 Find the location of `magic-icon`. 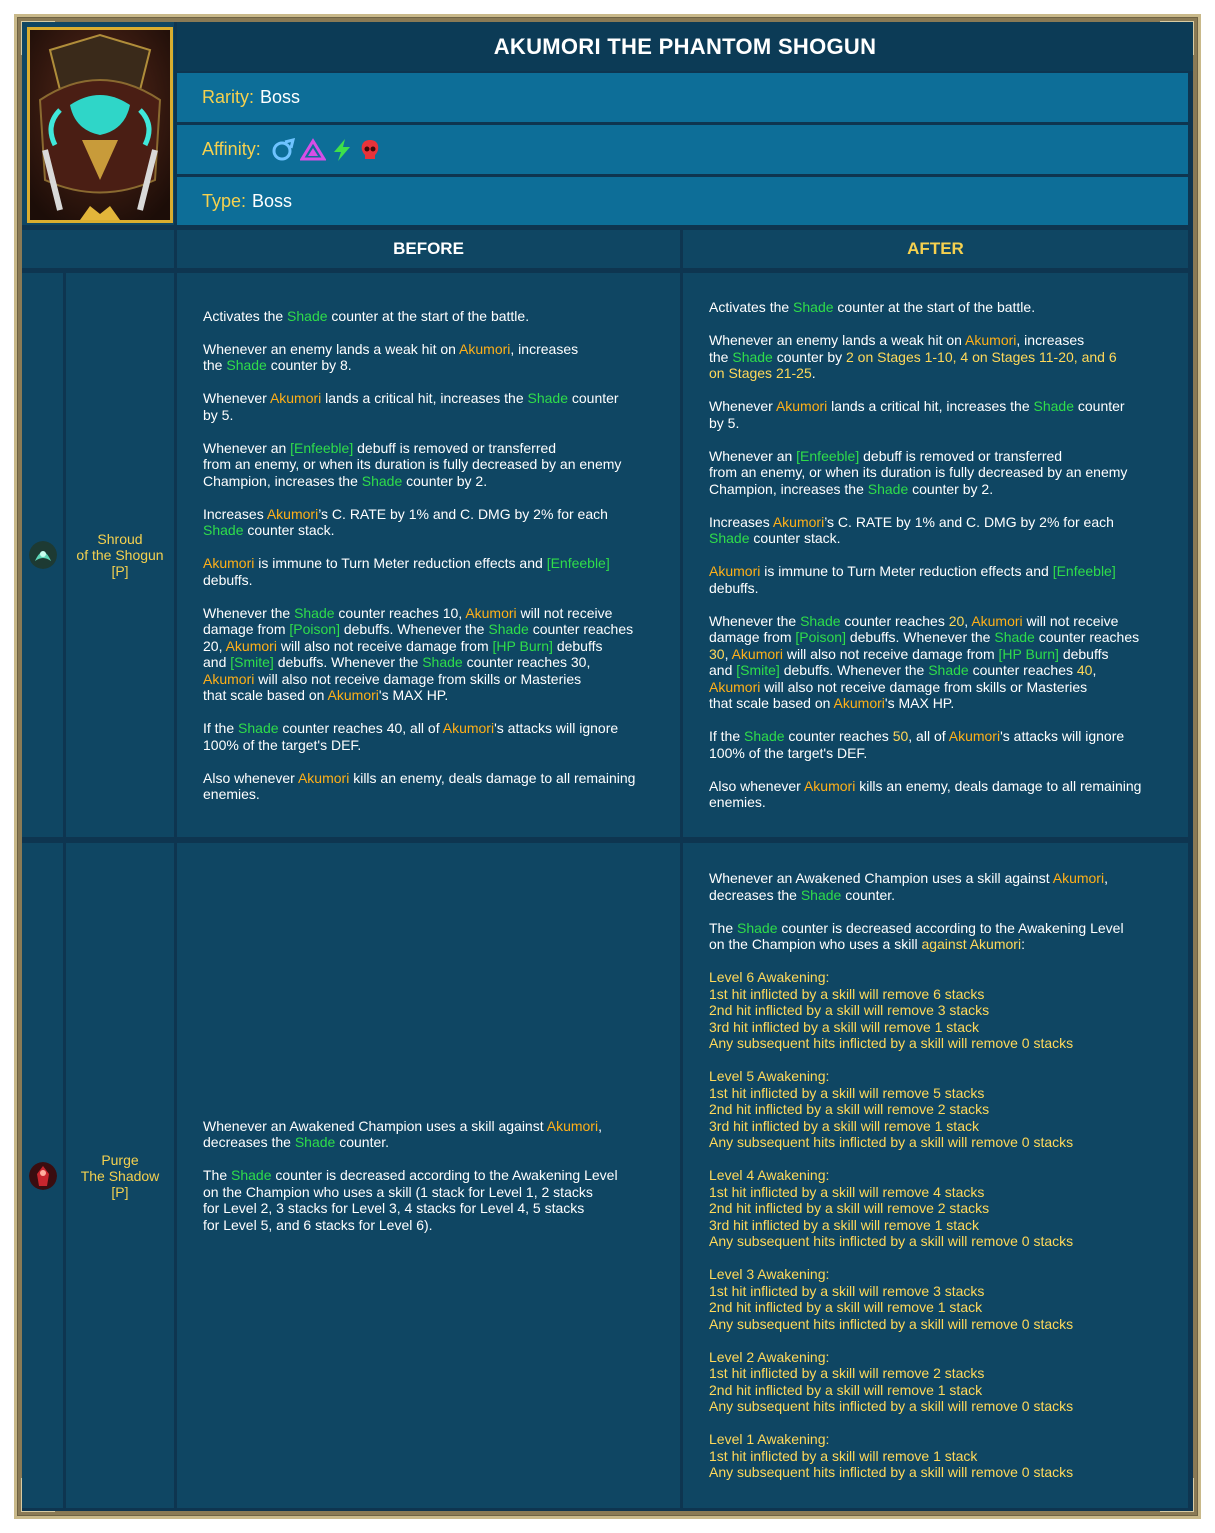

magic-icon is located at coordinates (283, 148).